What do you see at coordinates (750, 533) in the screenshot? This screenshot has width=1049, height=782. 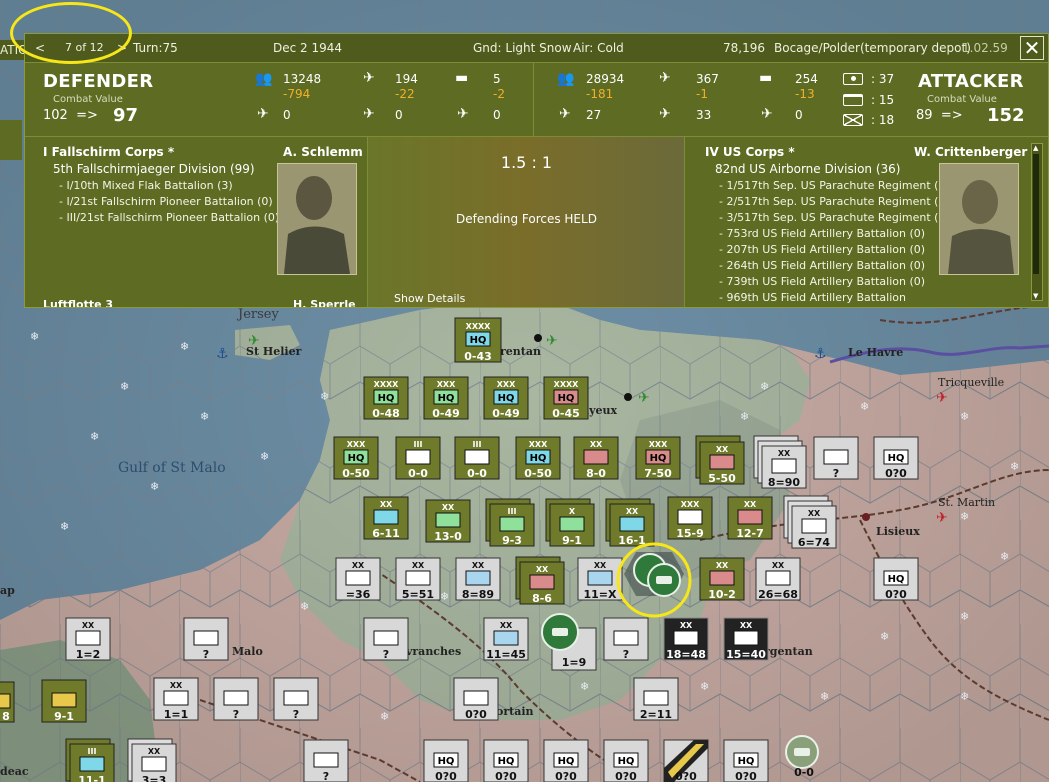 I see `svg-text: 12-7` at bounding box center [750, 533].